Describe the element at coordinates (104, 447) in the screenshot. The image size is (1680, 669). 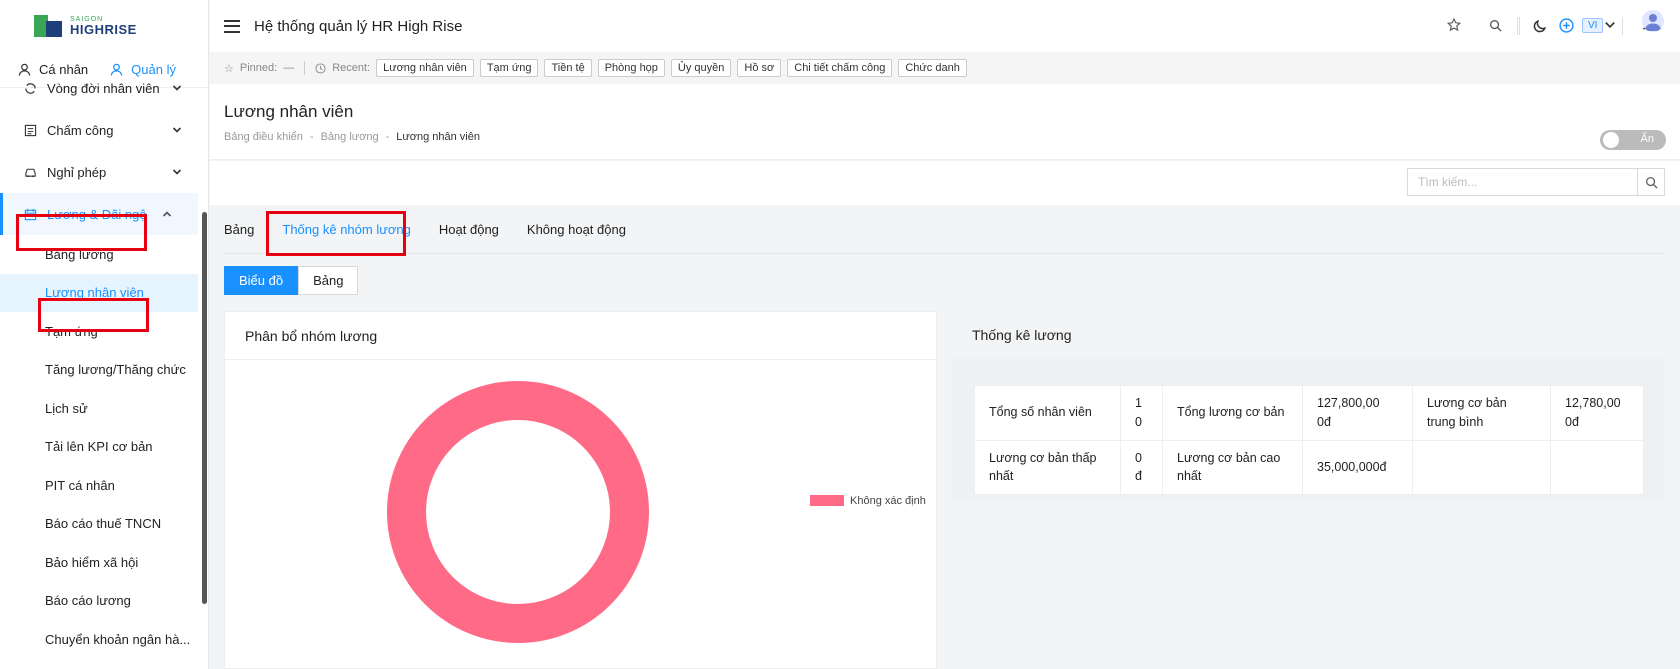
I see `sidebar-subitem-kpi-upload: Tải lên KPI cơ bản` at that location.